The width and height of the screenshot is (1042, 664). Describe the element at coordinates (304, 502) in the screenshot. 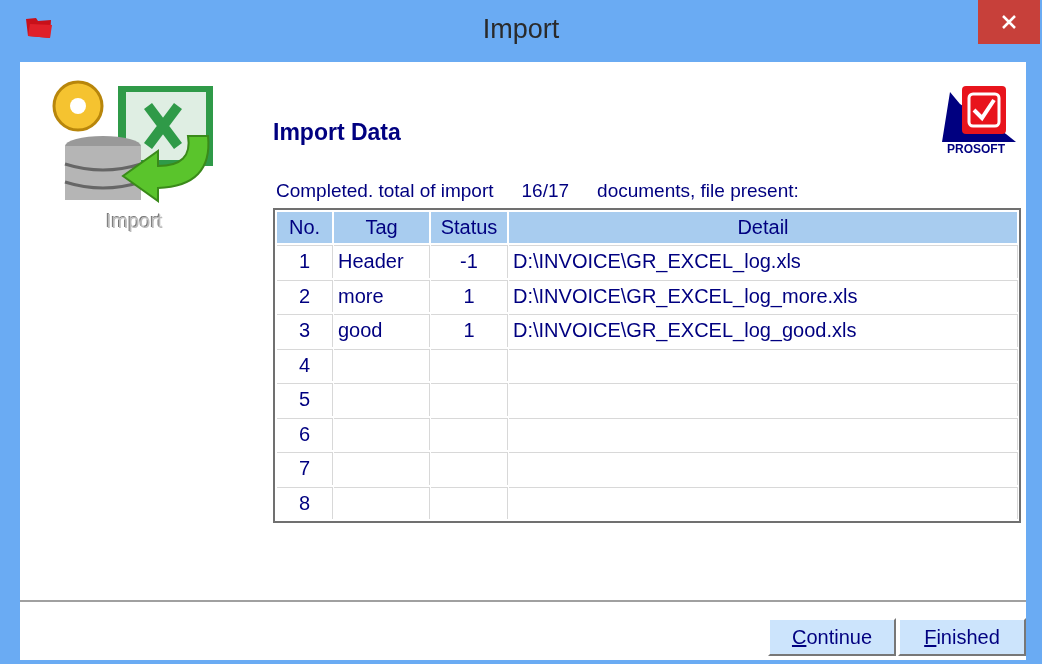

I see `table-cell: 8` at that location.